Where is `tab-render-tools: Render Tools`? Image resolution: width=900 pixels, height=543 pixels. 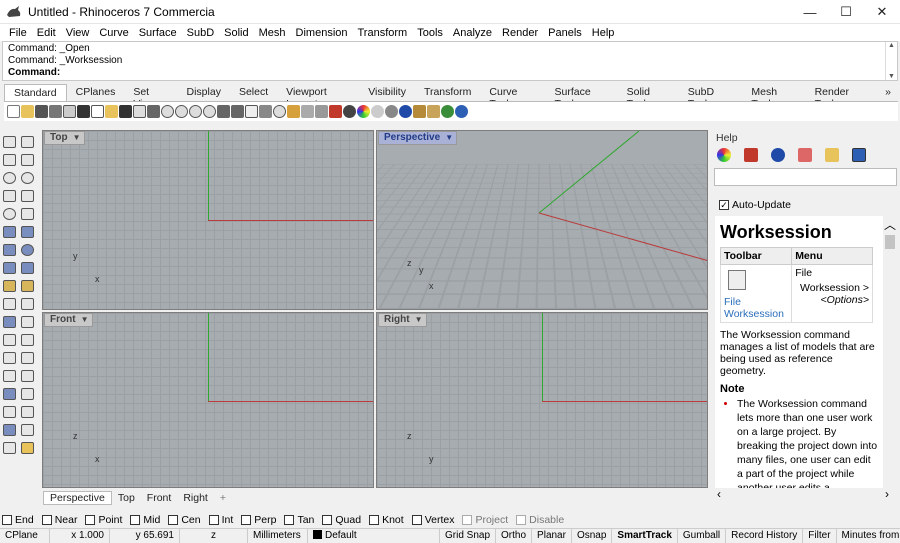 tab-render-tools: Render Tools is located at coordinates (841, 92).